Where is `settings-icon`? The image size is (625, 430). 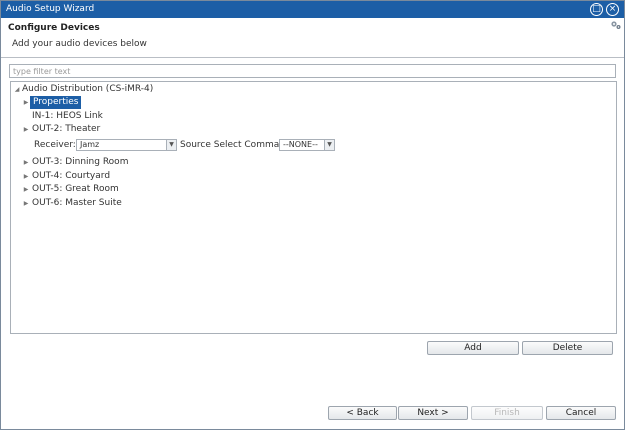
settings-icon is located at coordinates (616, 25).